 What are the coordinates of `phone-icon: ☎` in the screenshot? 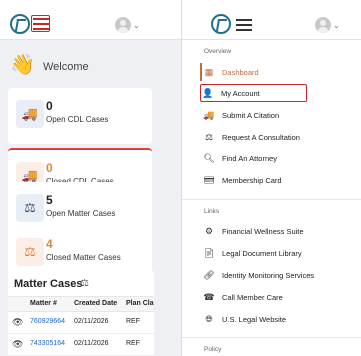 It's located at (209, 296).